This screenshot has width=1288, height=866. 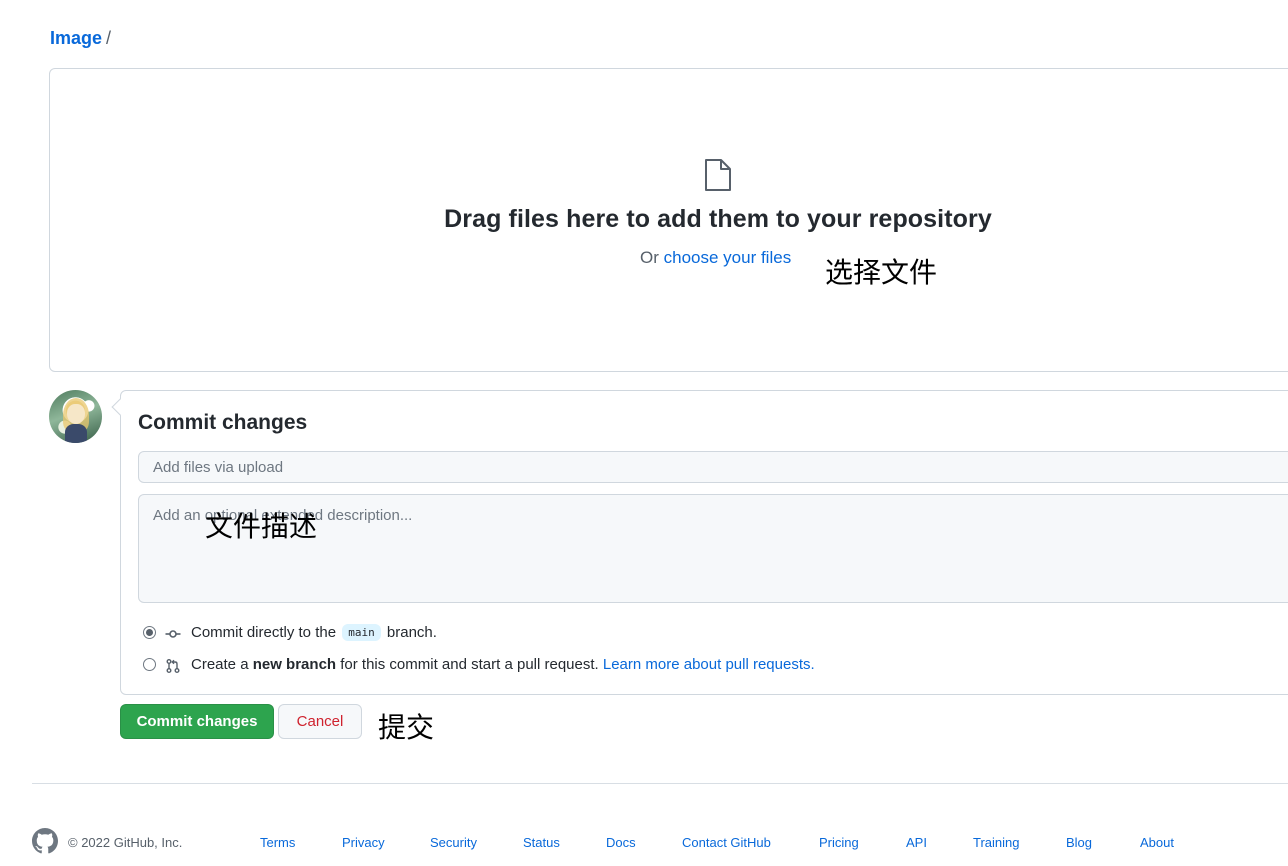 What do you see at coordinates (294, 664) in the screenshot?
I see `new-branch-bold: new branch` at bounding box center [294, 664].